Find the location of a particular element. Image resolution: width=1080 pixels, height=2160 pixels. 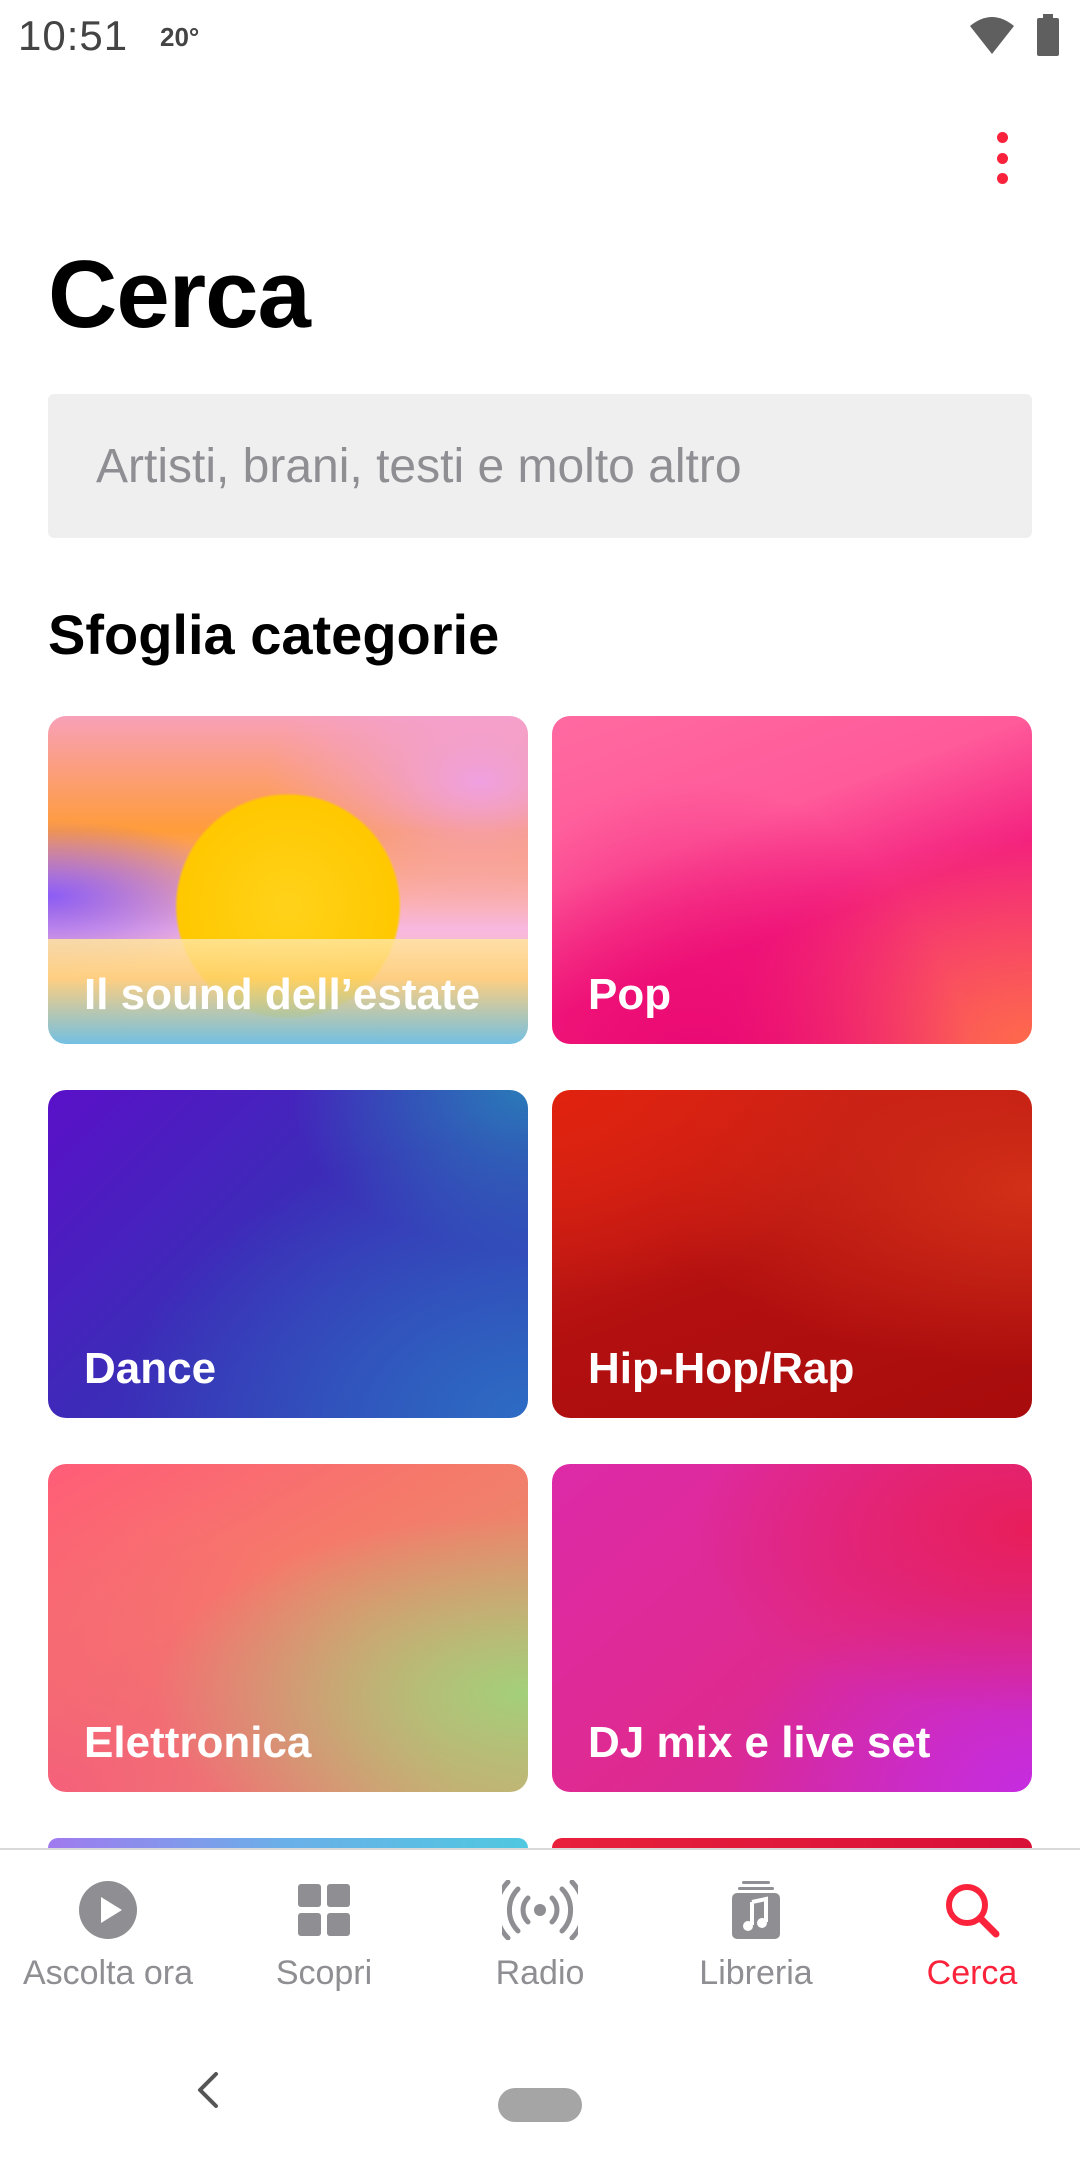

tab-label: Ascolta ora is located at coordinates (108, 1973).